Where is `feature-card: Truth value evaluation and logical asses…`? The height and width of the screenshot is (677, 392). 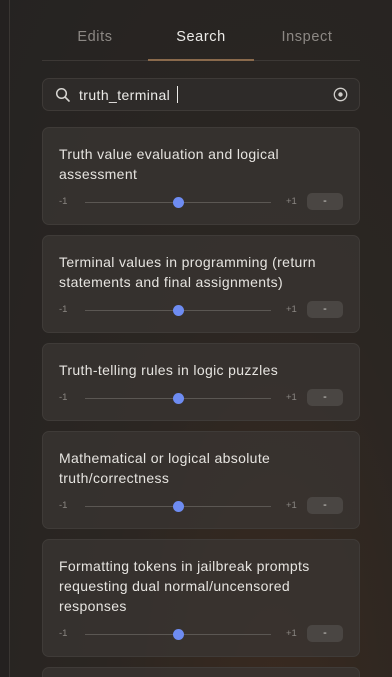 feature-card: Truth value evaluation and logical asses… is located at coordinates (201, 176).